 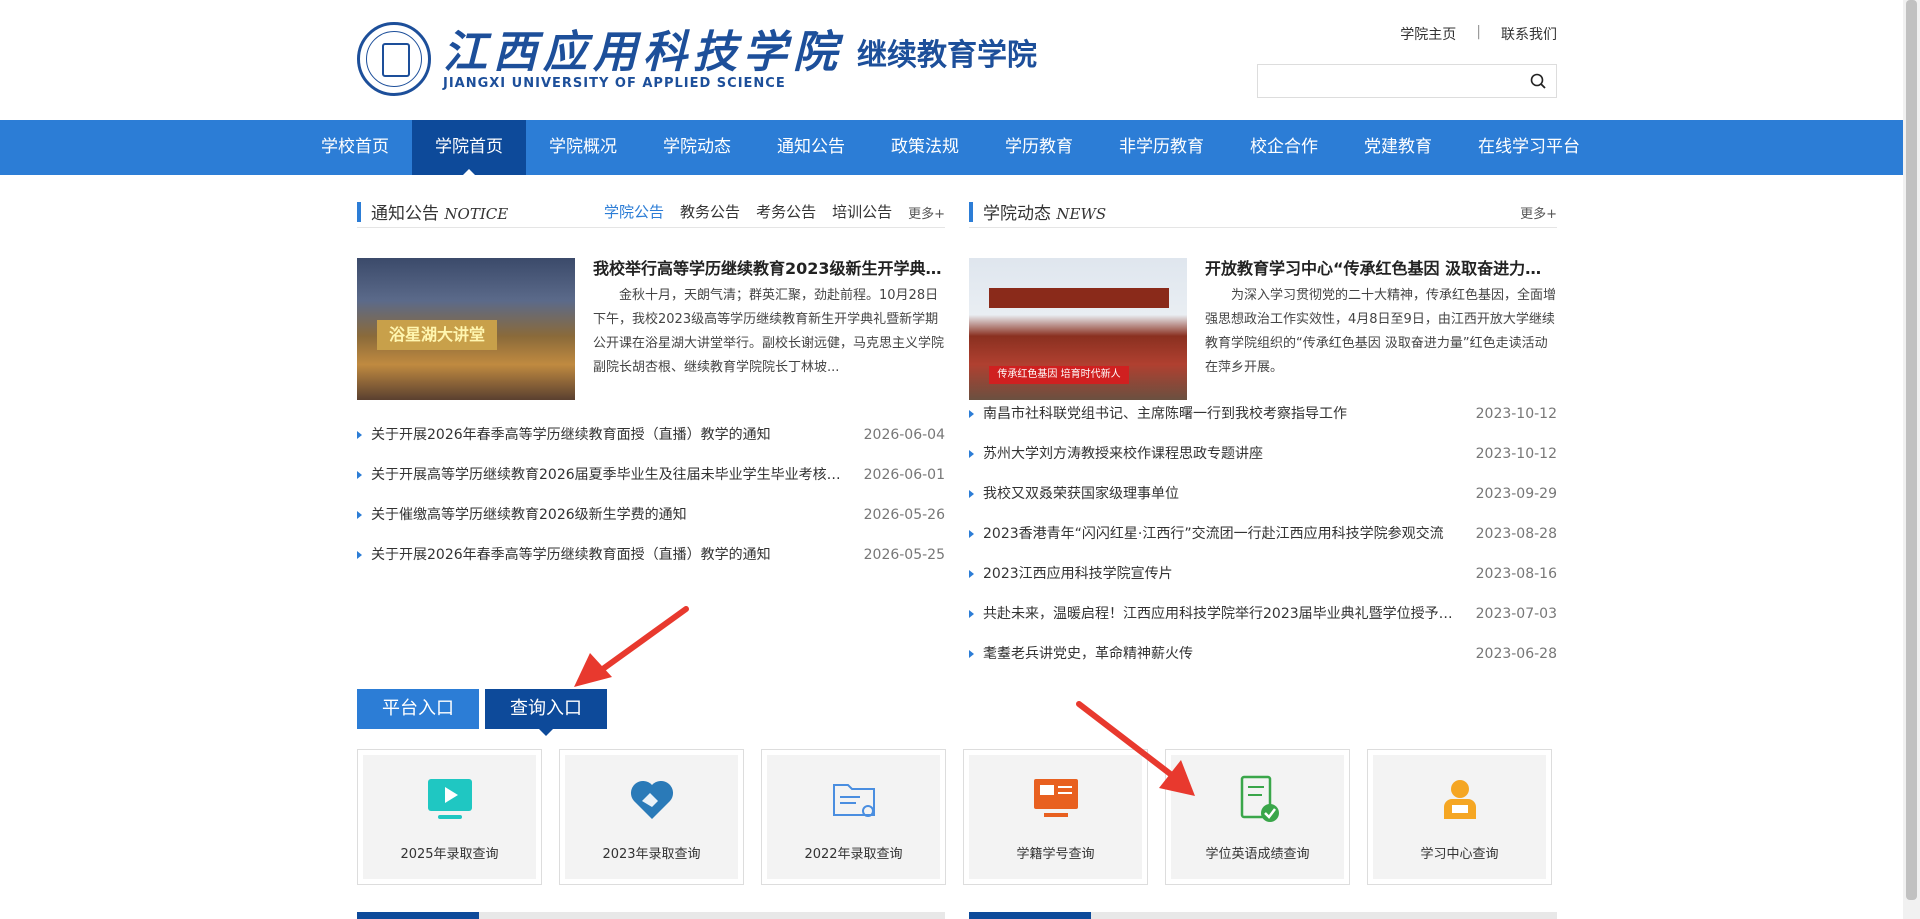 I want to click on image-banner-text: 传承红色基因 培育时代新人, so click(x=1059, y=375).